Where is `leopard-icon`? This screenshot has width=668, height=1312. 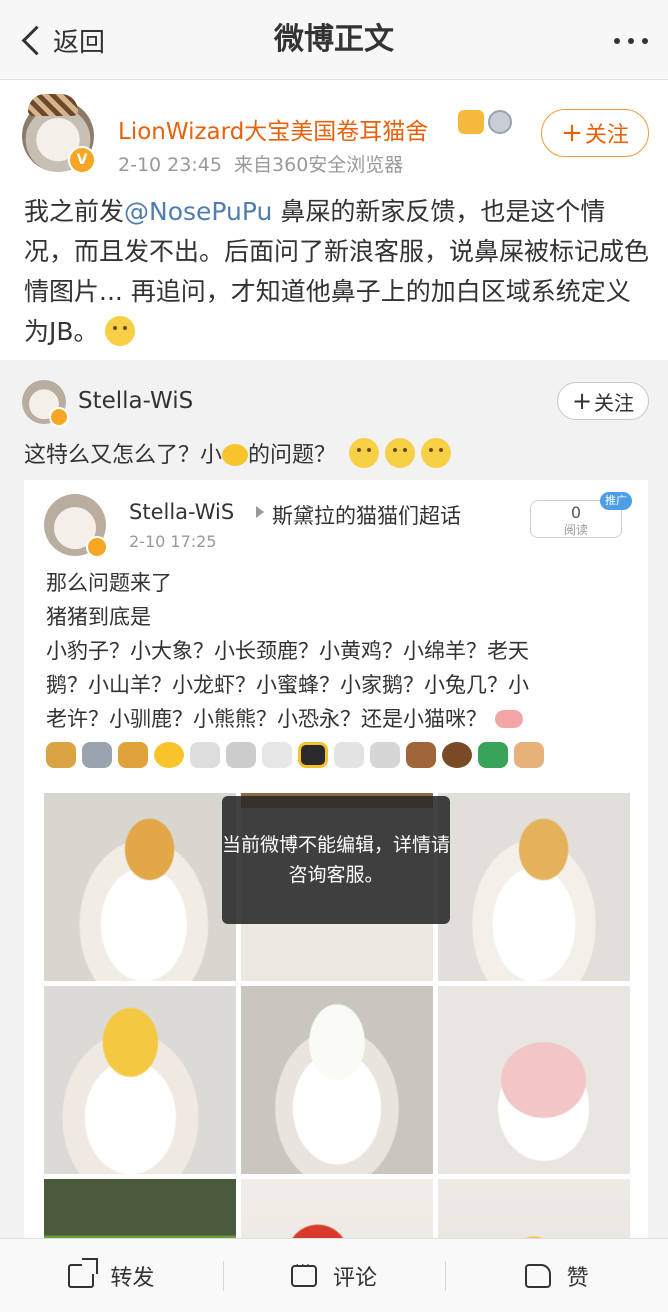 leopard-icon is located at coordinates (61, 755).